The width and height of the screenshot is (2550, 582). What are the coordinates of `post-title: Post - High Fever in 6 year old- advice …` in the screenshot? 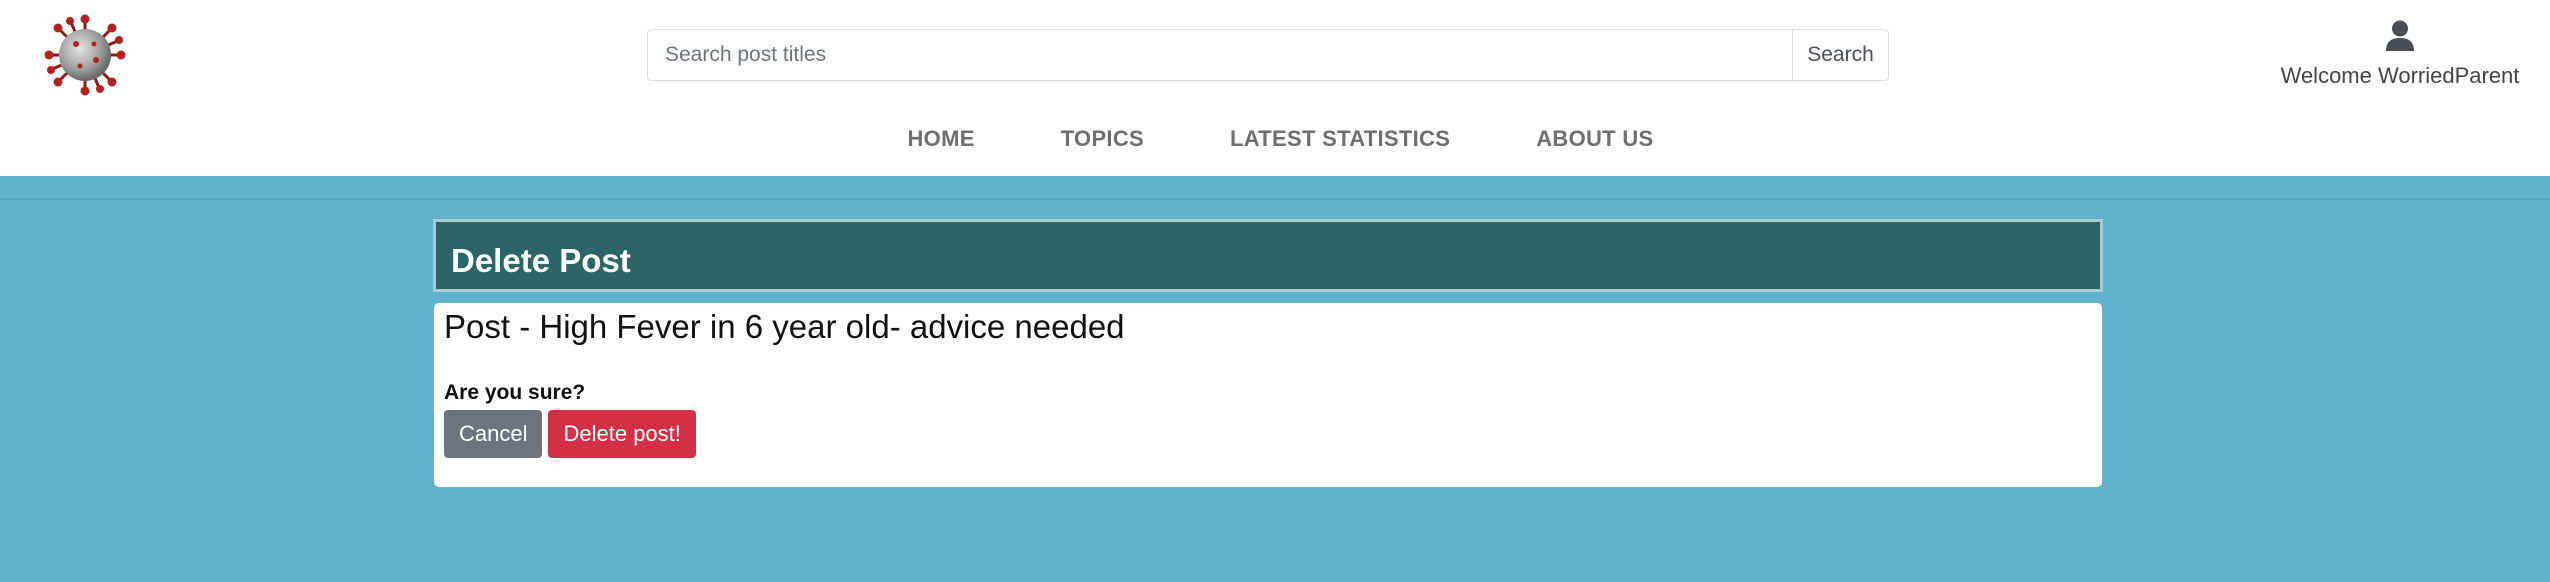 It's located at (784, 326).